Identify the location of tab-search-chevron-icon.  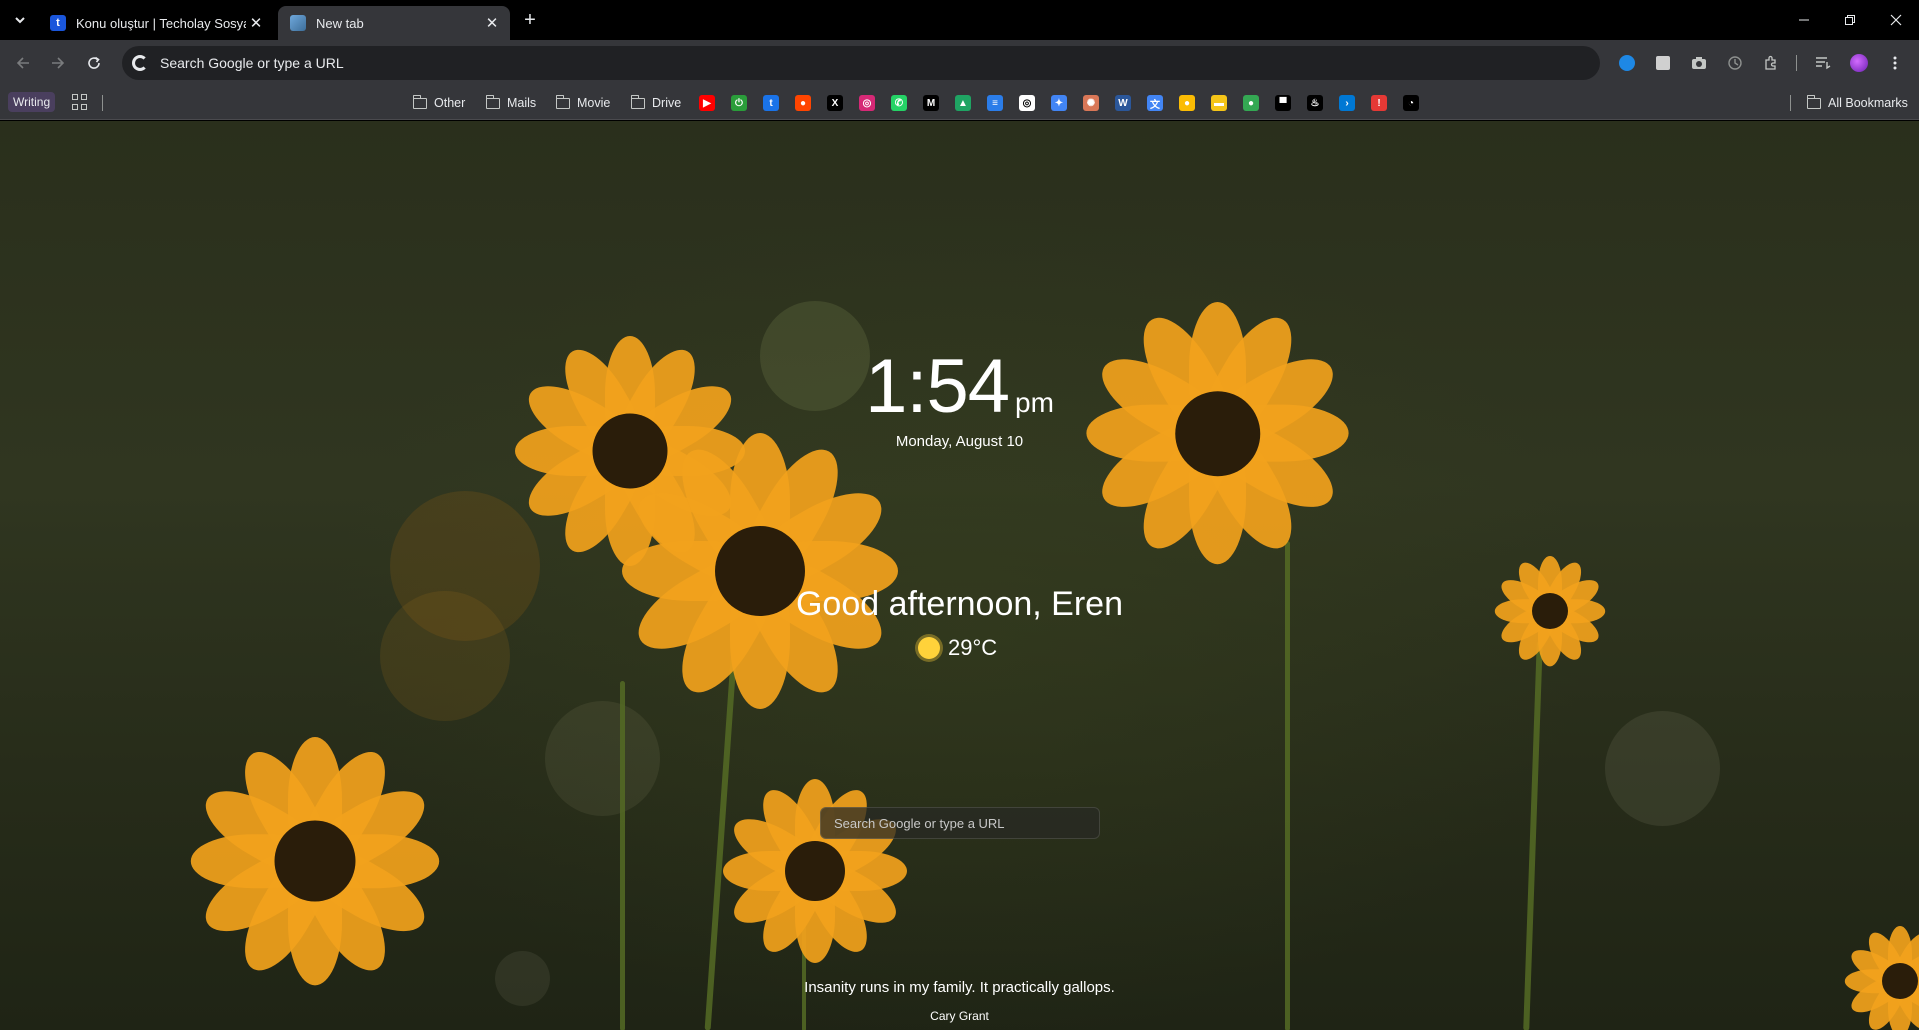
(20, 20).